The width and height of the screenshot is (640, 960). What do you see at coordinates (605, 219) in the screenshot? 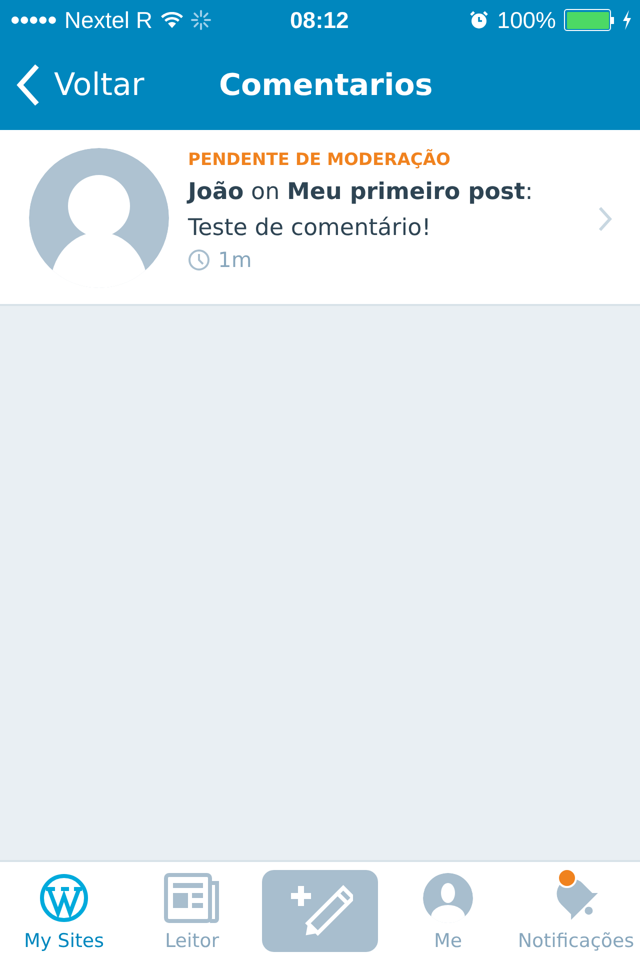
I see `chevron-right-icon` at bounding box center [605, 219].